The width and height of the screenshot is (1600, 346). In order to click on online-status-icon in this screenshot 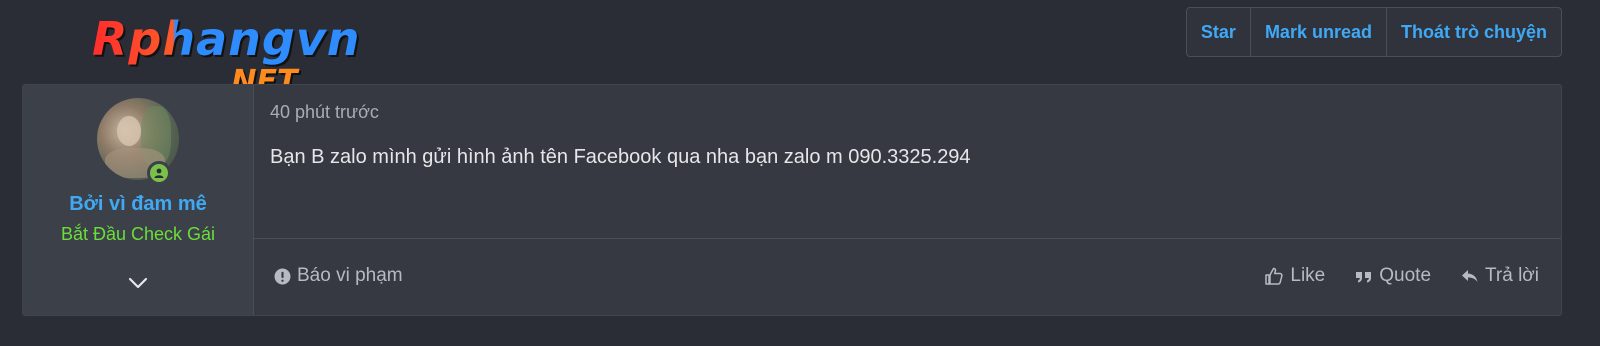, I will do `click(159, 173)`.